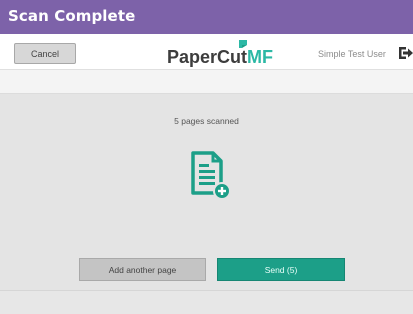  I want to click on logo-flag-icon, so click(243, 44).